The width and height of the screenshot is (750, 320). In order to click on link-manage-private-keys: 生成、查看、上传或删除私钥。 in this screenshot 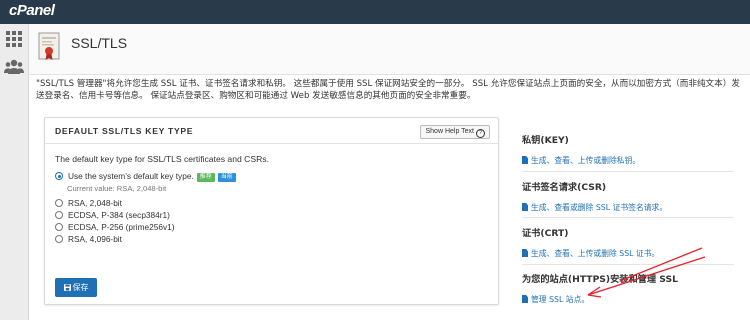, I will do `click(581, 160)`.